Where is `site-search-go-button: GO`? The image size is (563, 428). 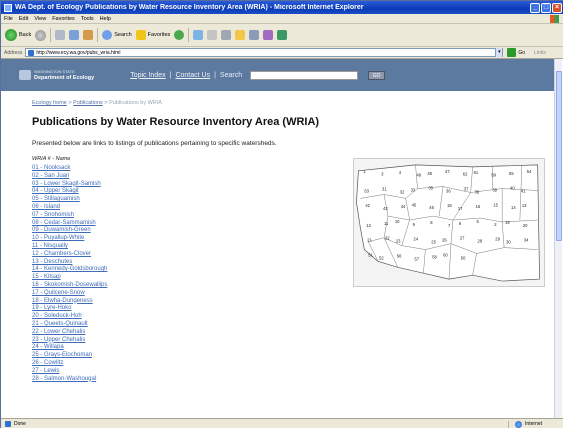 site-search-go-button: GO is located at coordinates (377, 75).